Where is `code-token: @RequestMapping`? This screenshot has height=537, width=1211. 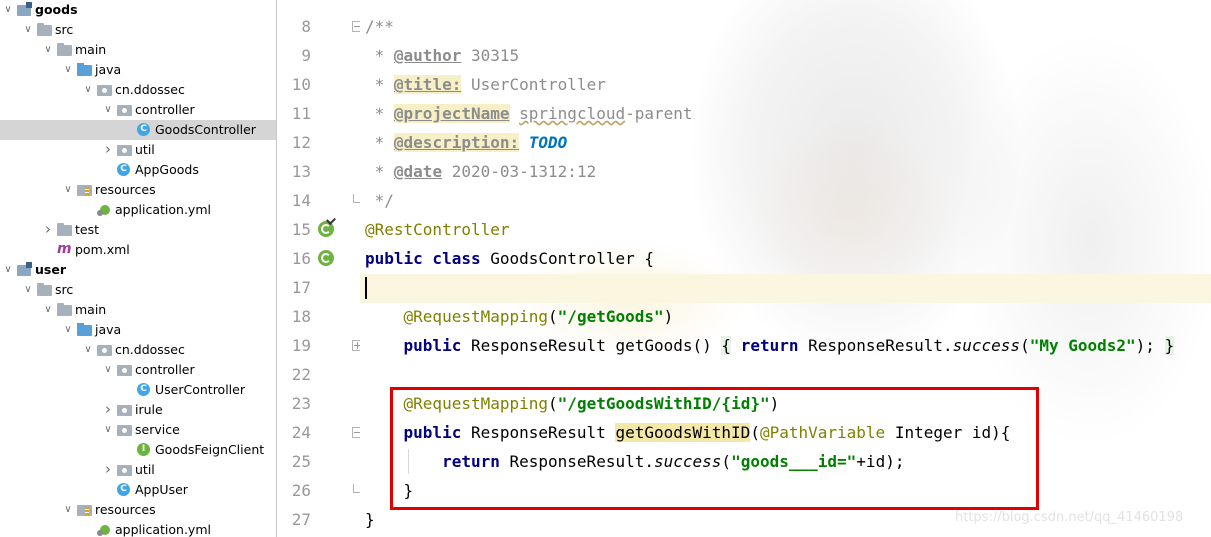
code-token: @RequestMapping is located at coordinates (476, 403).